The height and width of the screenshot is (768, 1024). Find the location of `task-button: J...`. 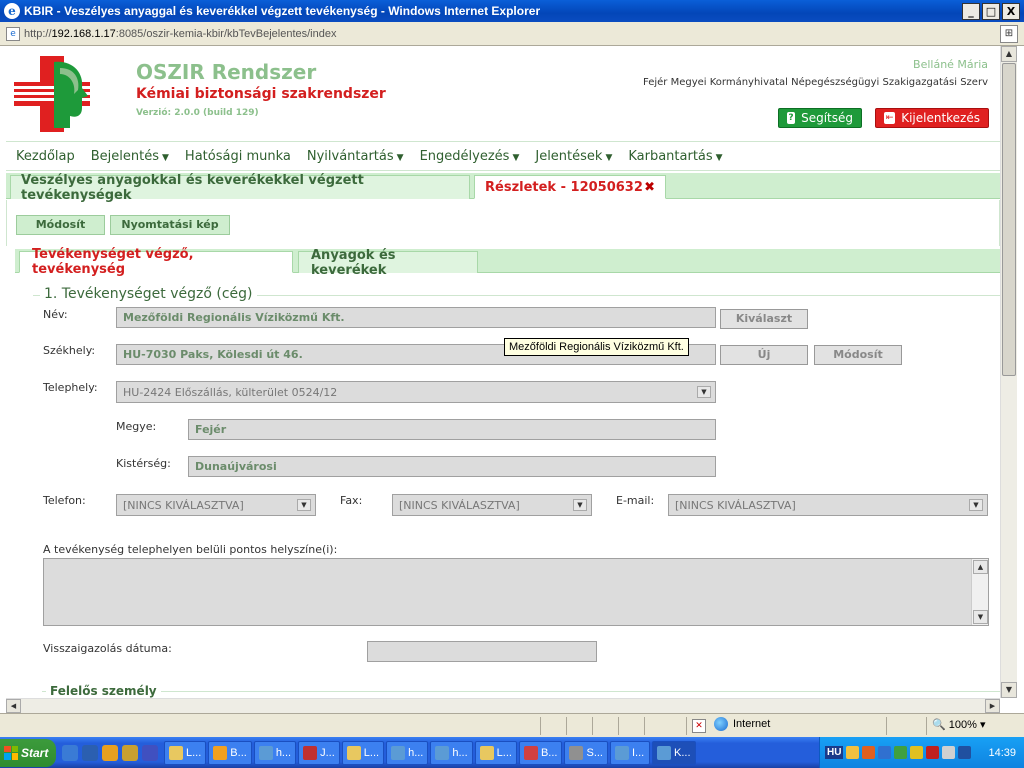

task-button: J... is located at coordinates (319, 752).